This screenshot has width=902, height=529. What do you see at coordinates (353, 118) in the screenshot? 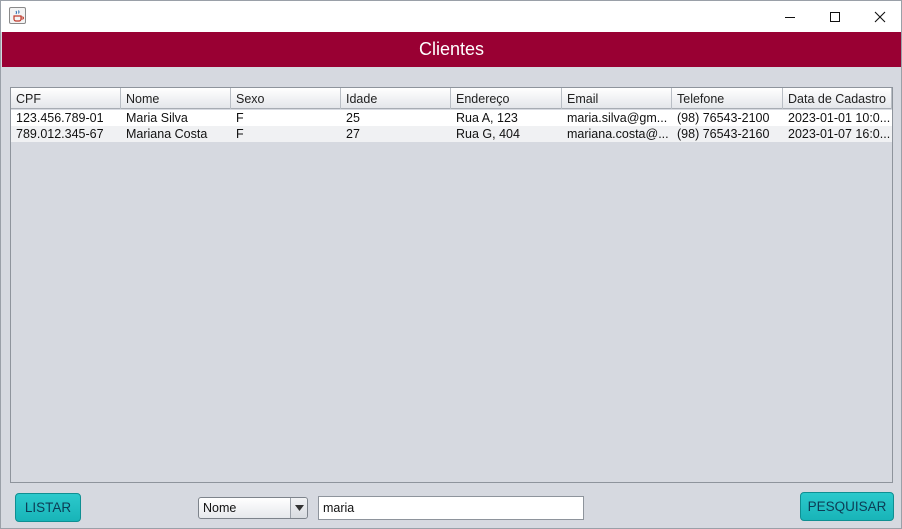
I see `cell-idade: 25` at bounding box center [353, 118].